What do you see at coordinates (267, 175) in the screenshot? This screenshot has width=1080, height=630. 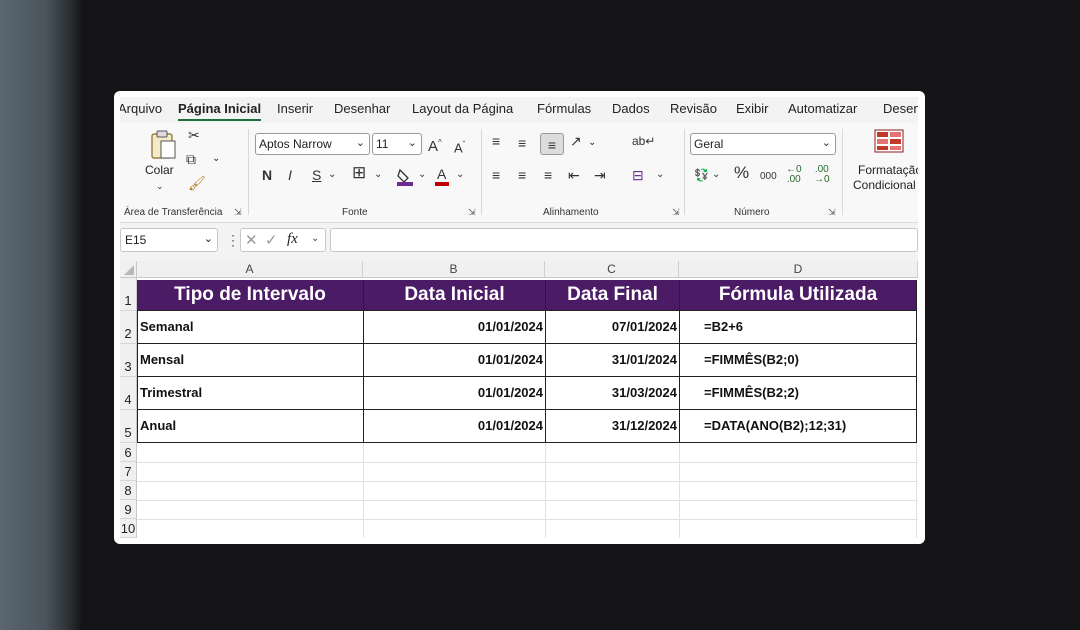 I see `bold-button: N` at bounding box center [267, 175].